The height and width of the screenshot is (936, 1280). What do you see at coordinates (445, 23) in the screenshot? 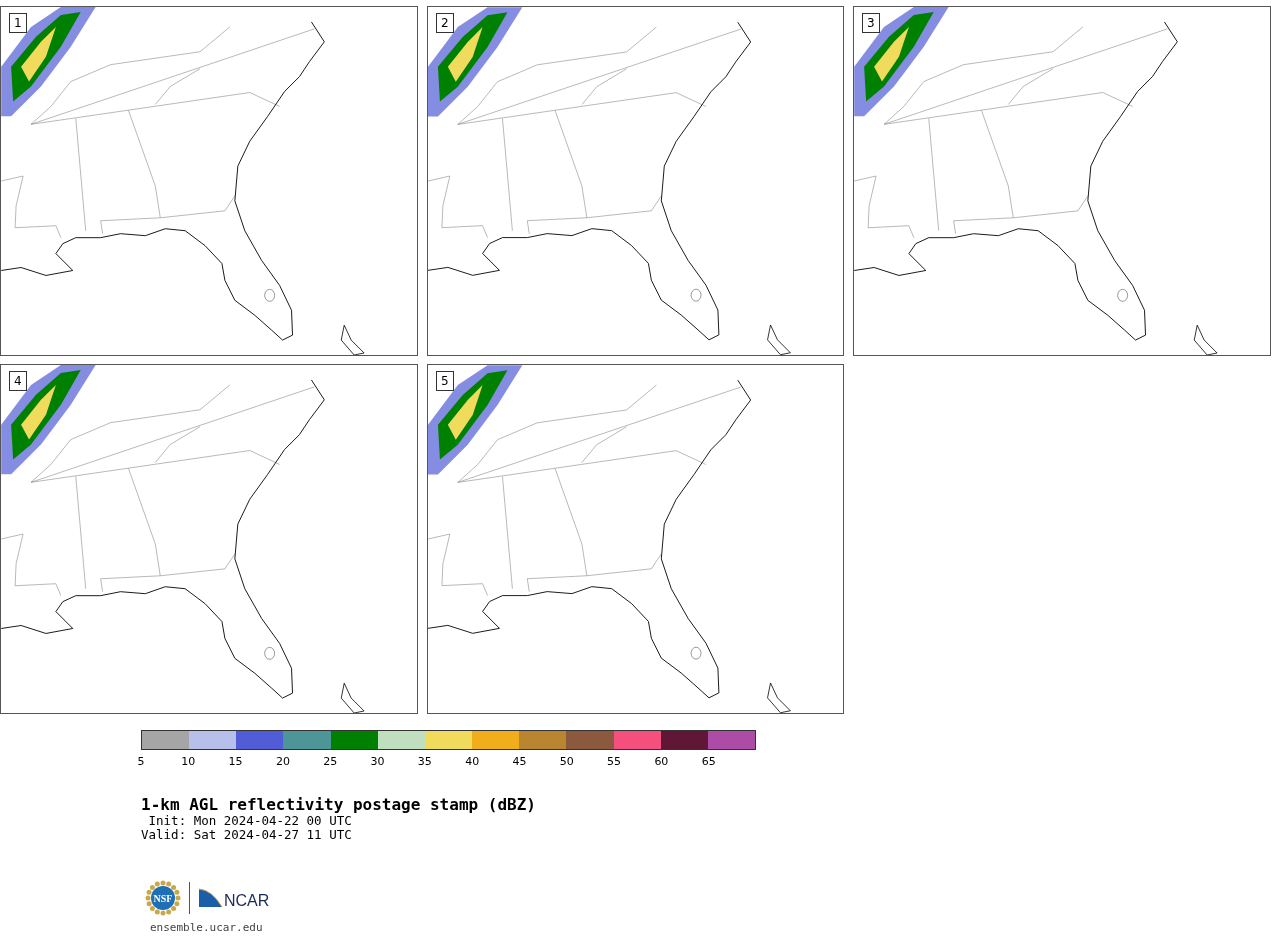
I see `panel-number: 2` at bounding box center [445, 23].